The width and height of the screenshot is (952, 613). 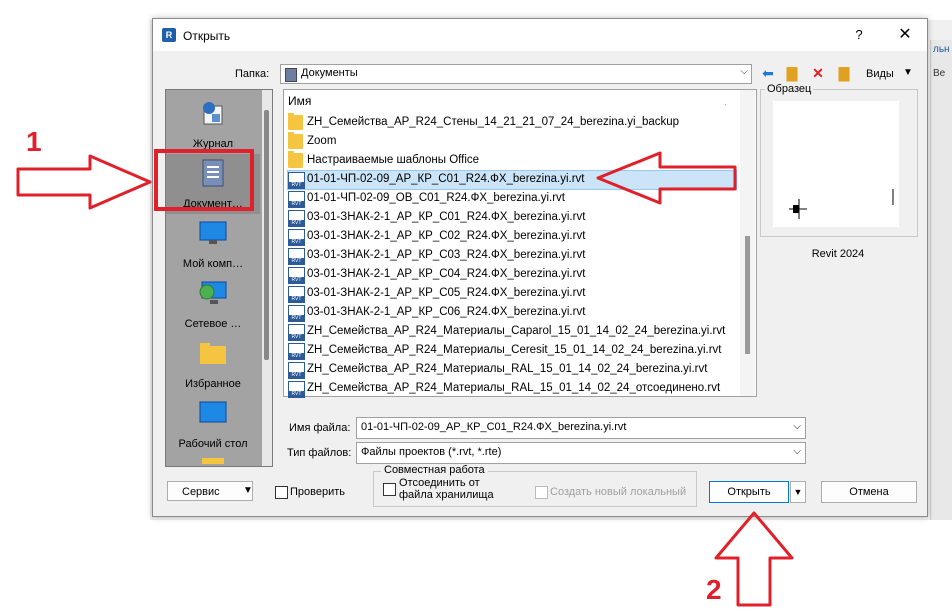 I want to click on arrow-right-icon, so click(x=84, y=182).